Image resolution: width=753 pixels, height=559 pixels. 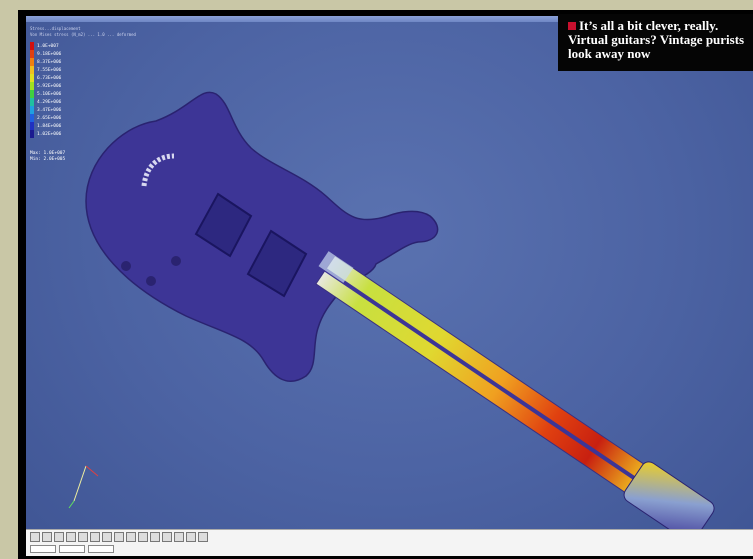 I want to click on toolbar-buttons, so click(x=119, y=537).